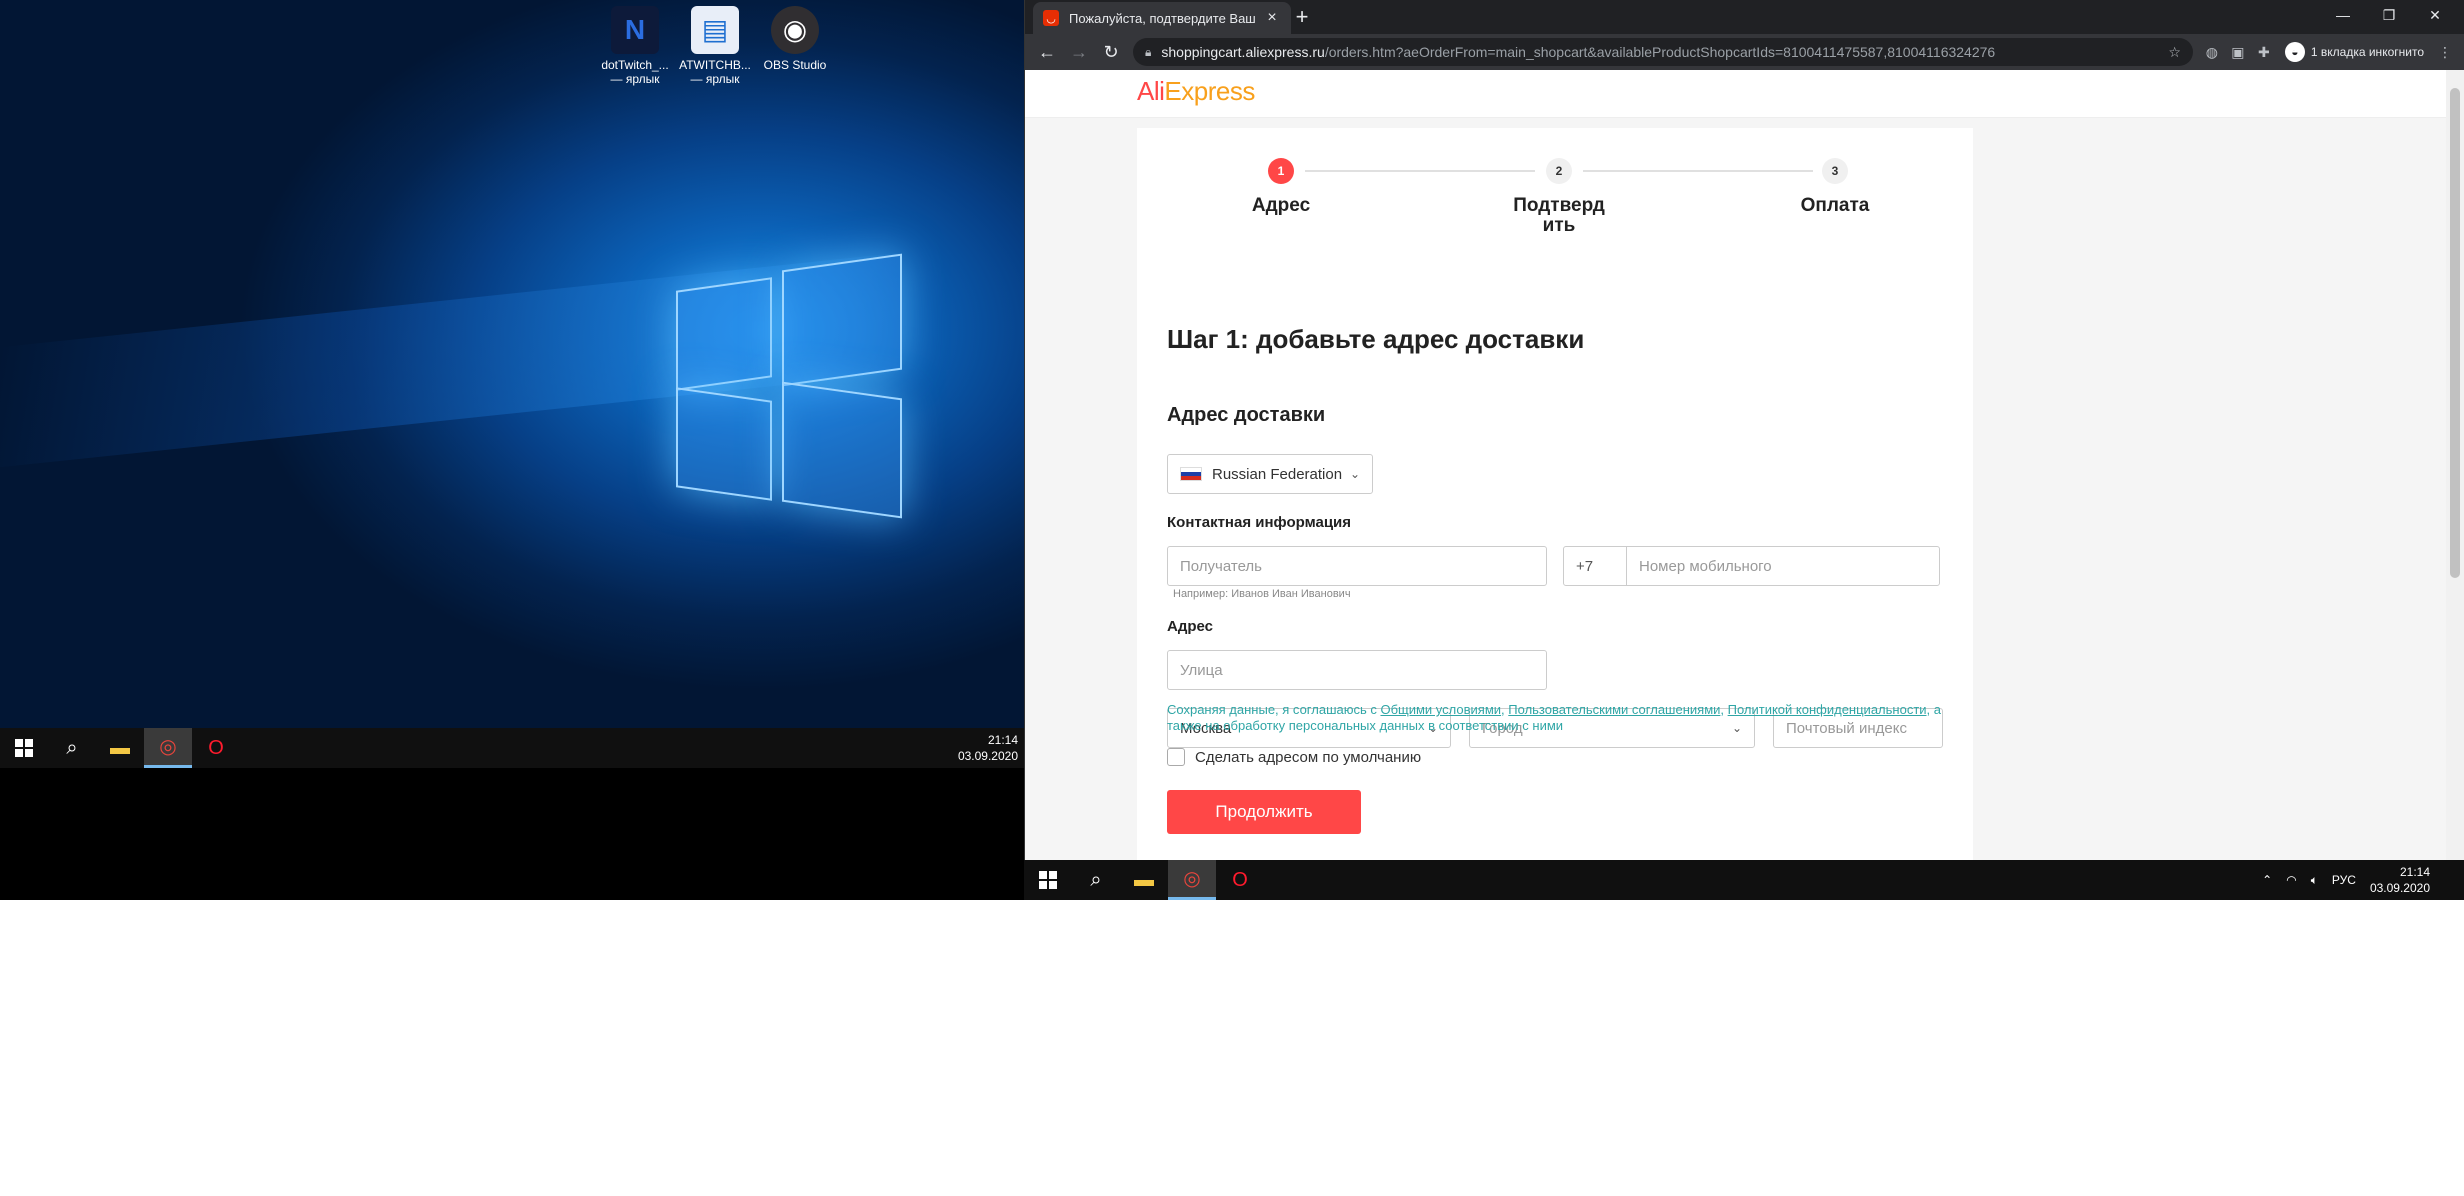 The height and width of the screenshot is (1196, 2464). I want to click on start-button-right, so click(1048, 880).